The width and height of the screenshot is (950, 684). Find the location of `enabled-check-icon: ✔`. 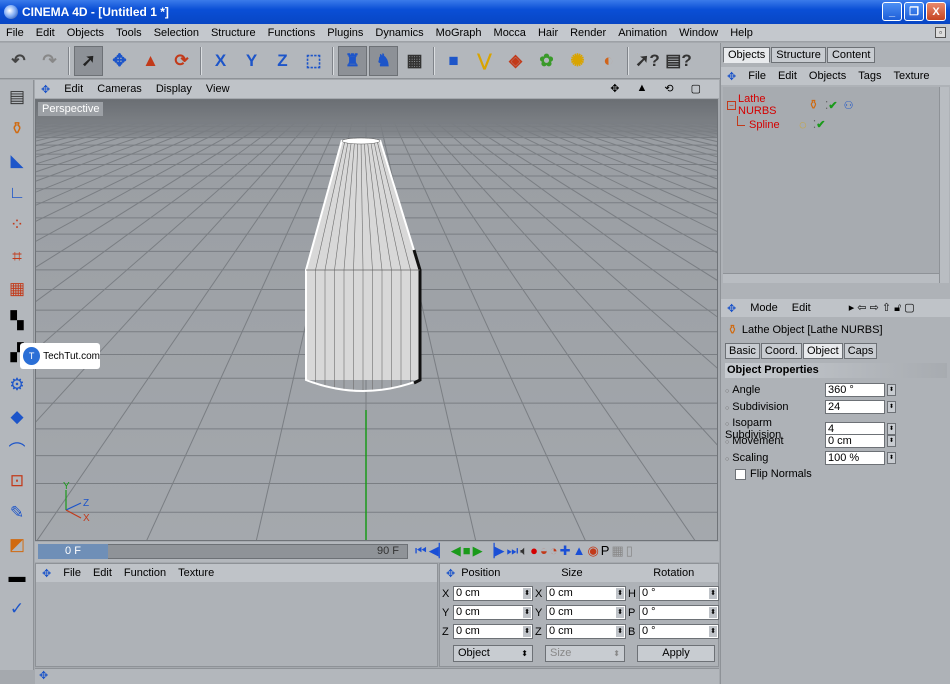

enabled-check-icon: ✔ is located at coordinates (820, 124).